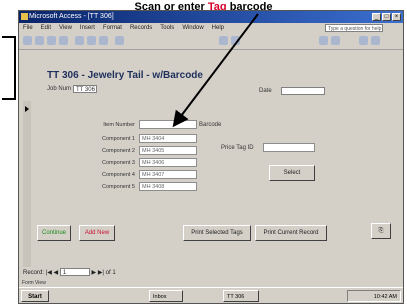 The image size is (407, 304). What do you see at coordinates (49, 273) in the screenshot?
I see `first-record-icon: |◀` at bounding box center [49, 273].